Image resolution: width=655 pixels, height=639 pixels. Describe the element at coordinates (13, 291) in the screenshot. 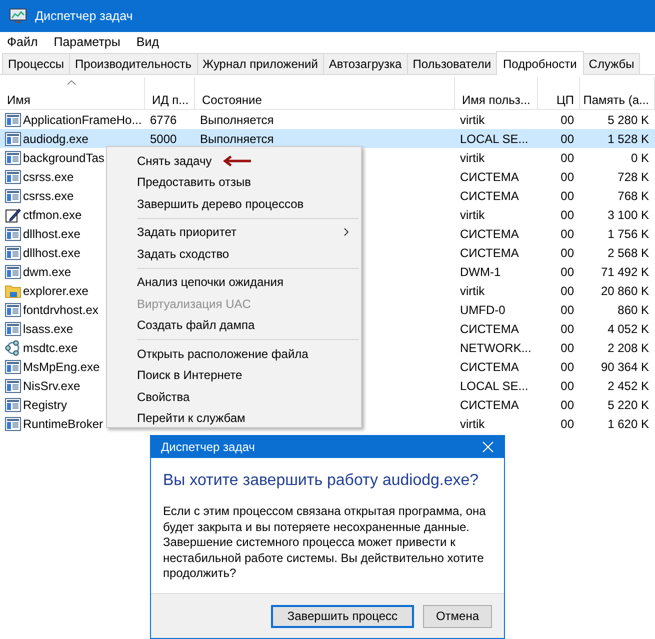

I see `folder-icon` at that location.